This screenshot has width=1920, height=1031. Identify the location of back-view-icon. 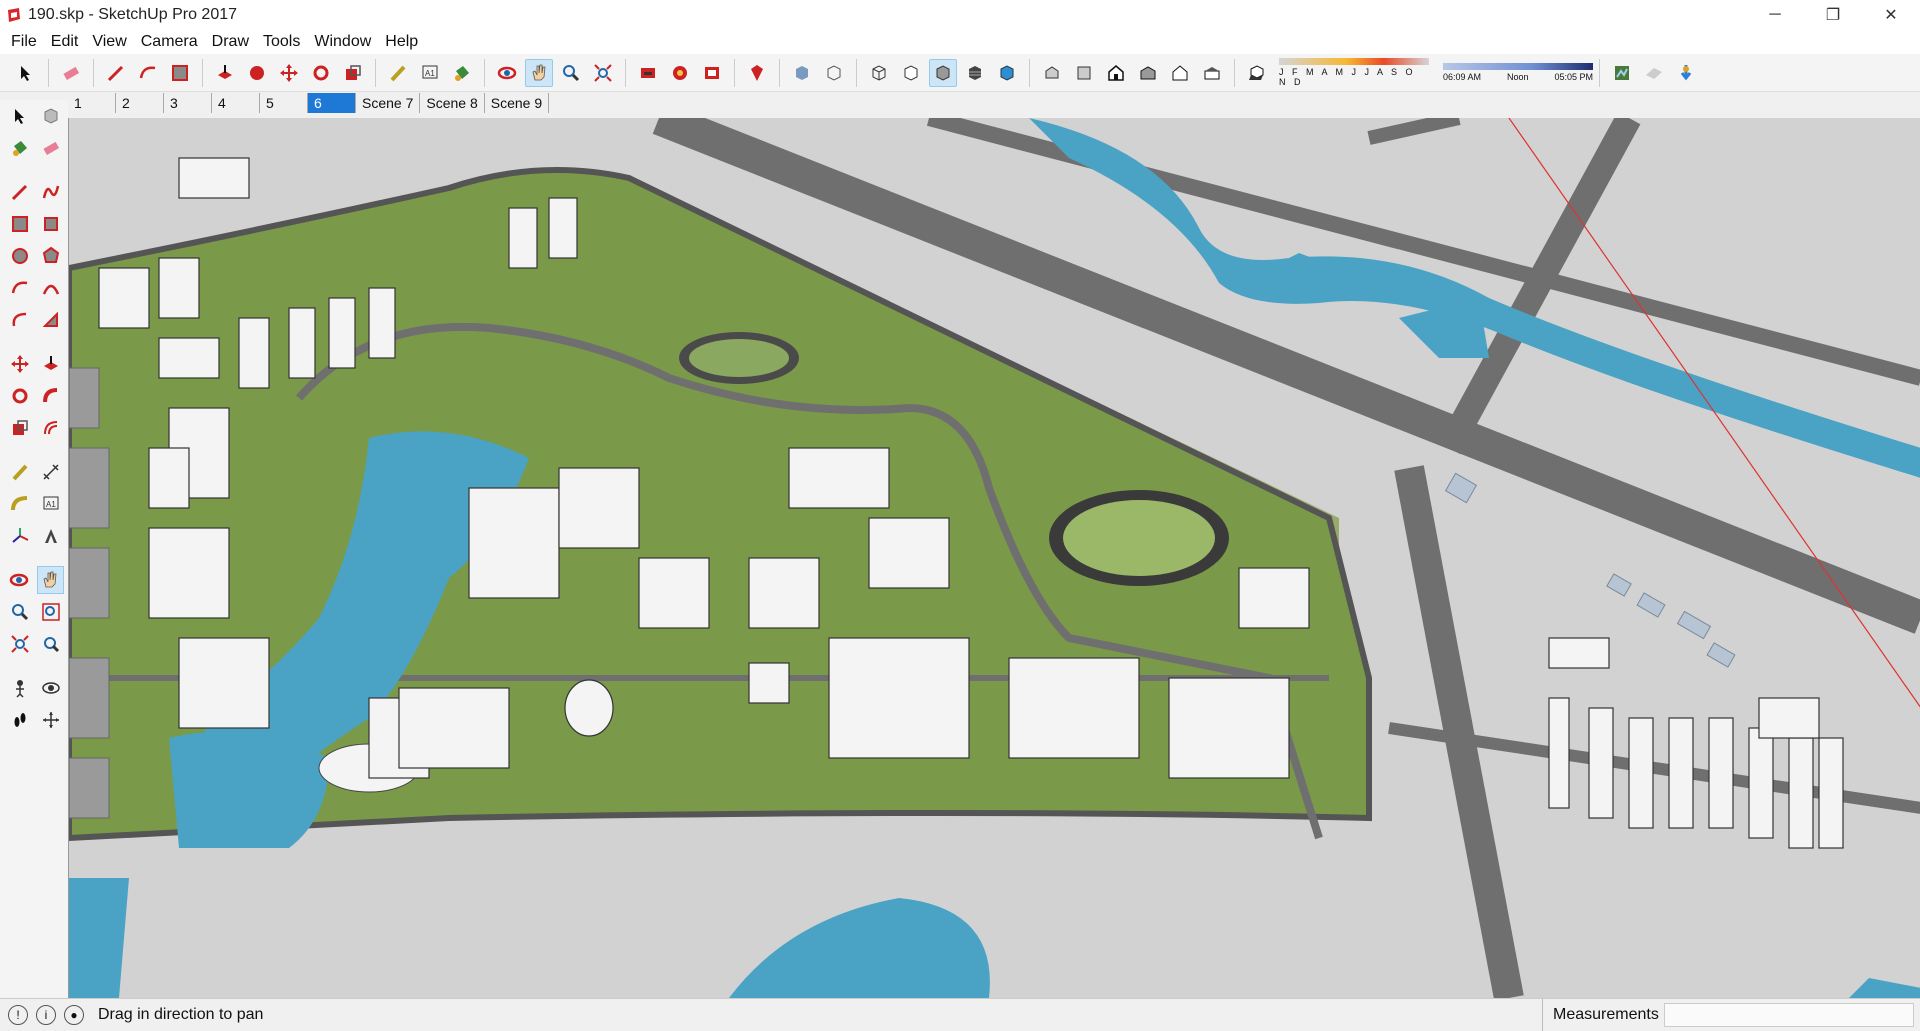
(1180, 73).